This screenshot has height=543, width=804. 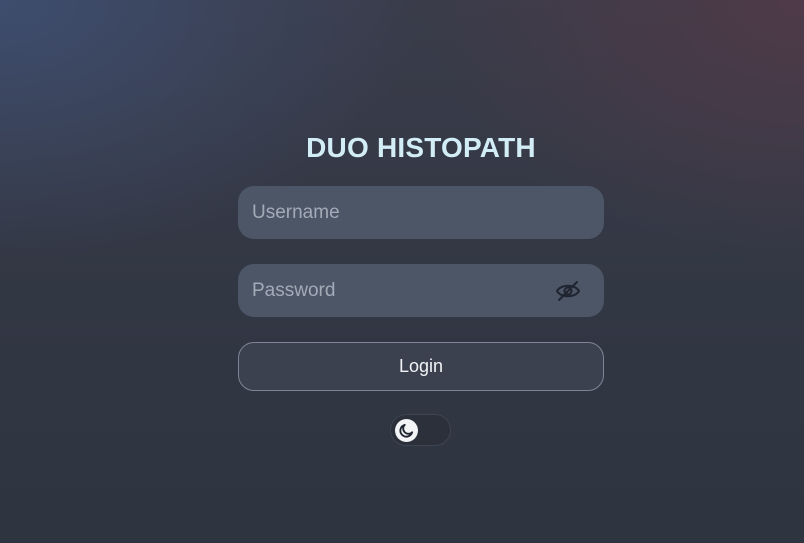 I want to click on login-button: Login, so click(x=421, y=366).